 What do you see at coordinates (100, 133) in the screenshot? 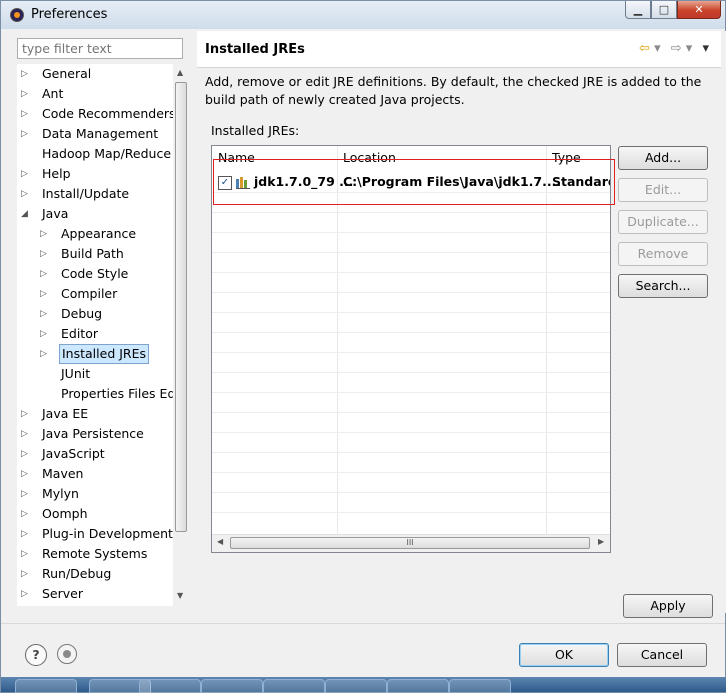
I see `tree-item-label: Data Management` at bounding box center [100, 133].